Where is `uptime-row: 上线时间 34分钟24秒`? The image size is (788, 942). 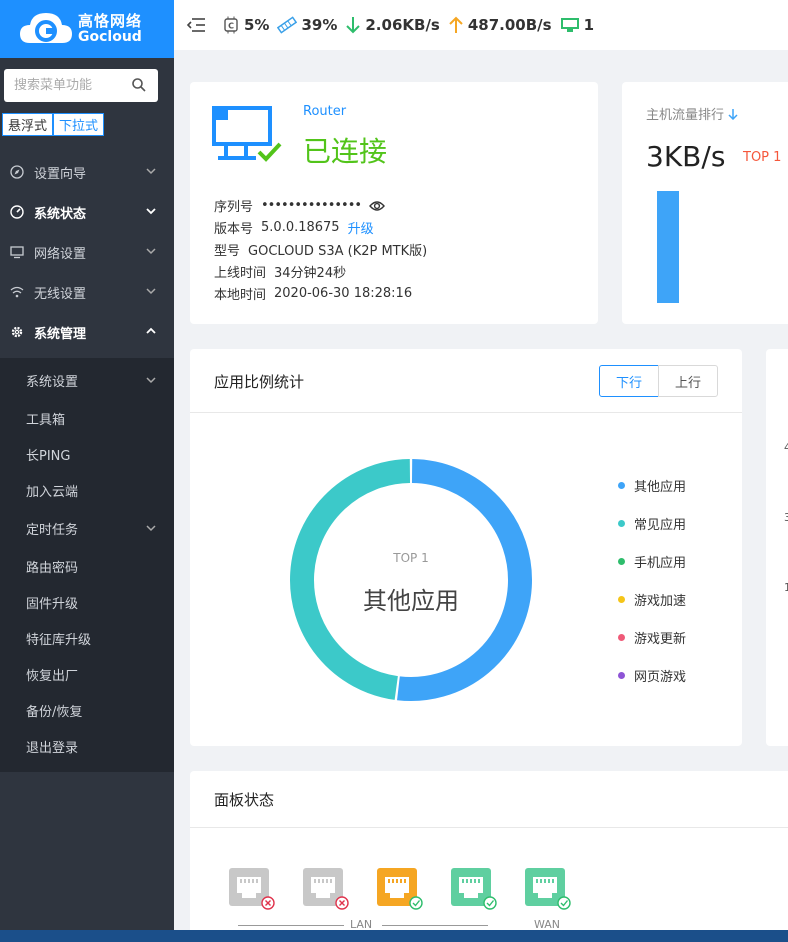
uptime-row: 上线时间 34分钟24秒 is located at coordinates (280, 271).